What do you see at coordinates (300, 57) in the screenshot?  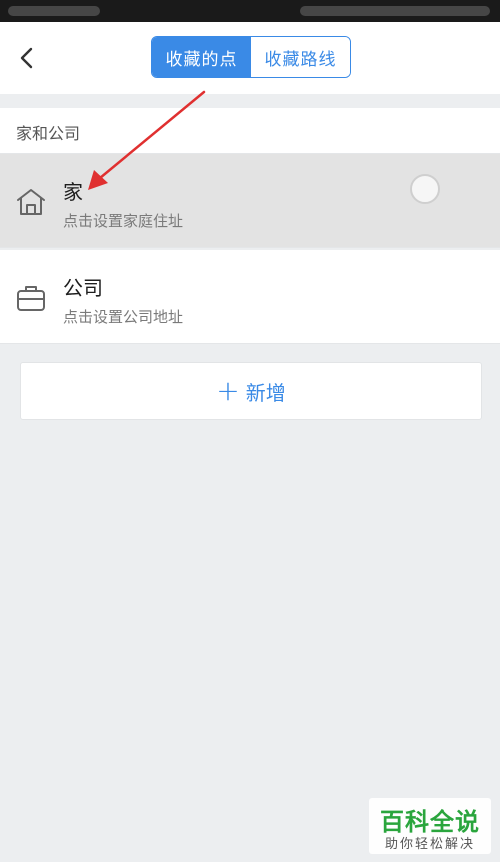 I see `tab-favorite-routes: 收藏路线` at bounding box center [300, 57].